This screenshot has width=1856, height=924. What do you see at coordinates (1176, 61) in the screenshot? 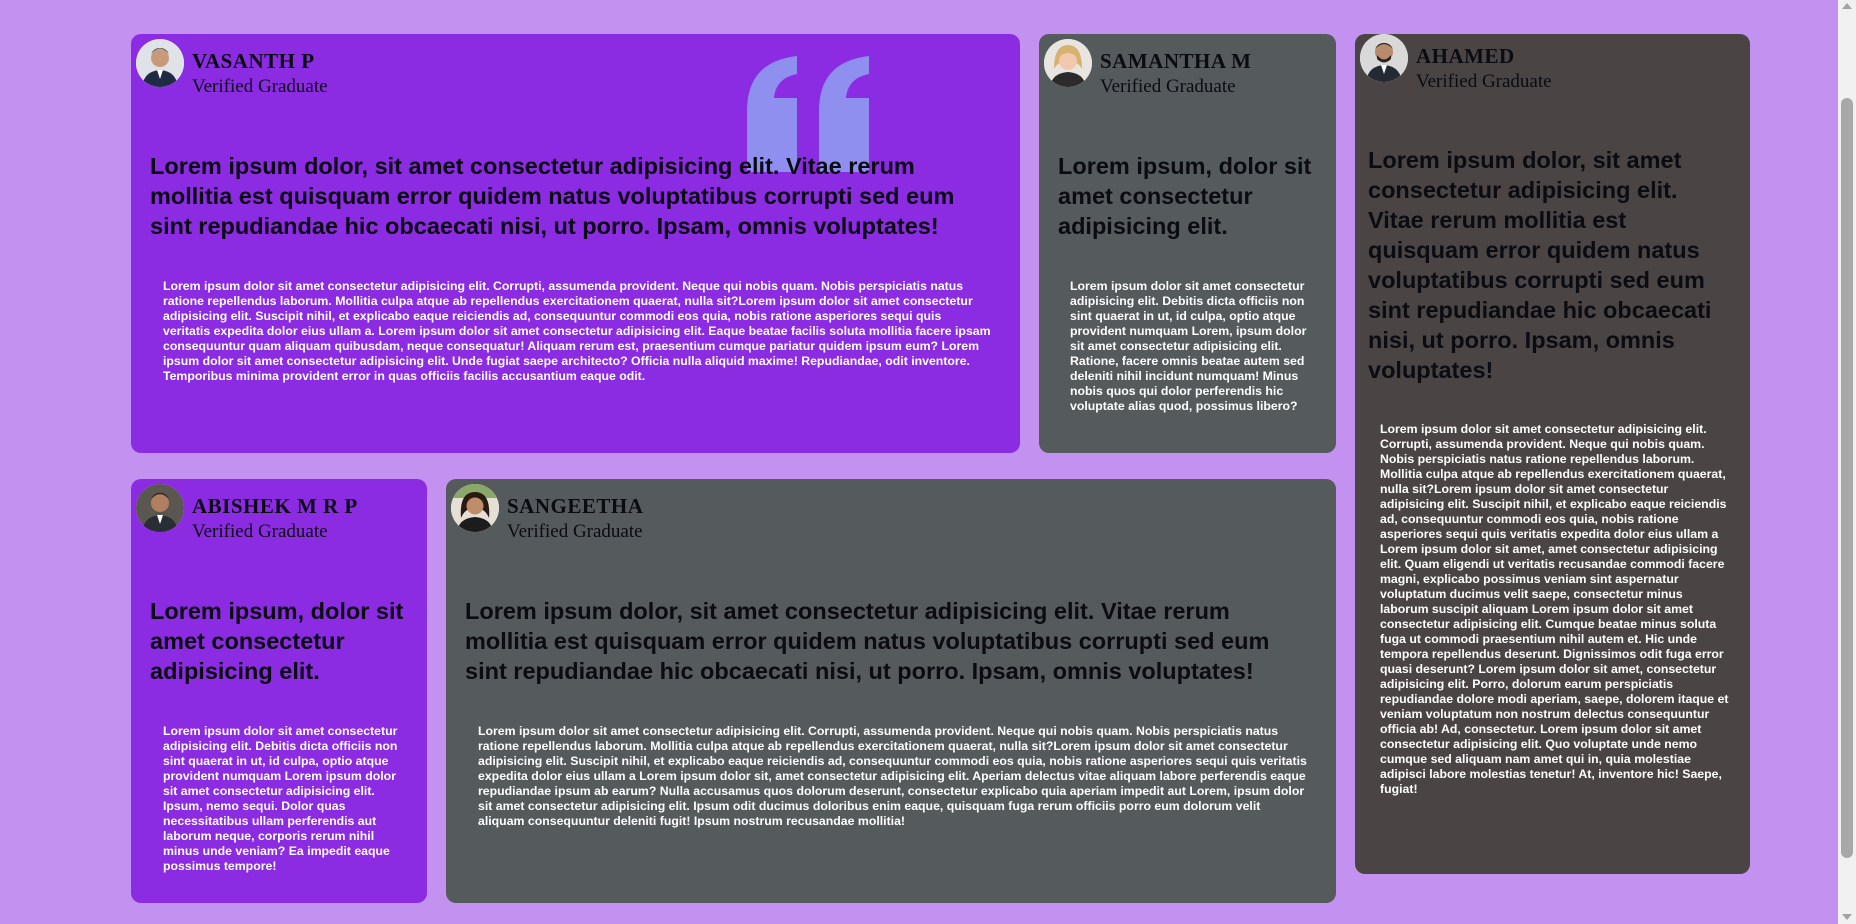
I see `graduate-name: SAMANTHA M` at bounding box center [1176, 61].